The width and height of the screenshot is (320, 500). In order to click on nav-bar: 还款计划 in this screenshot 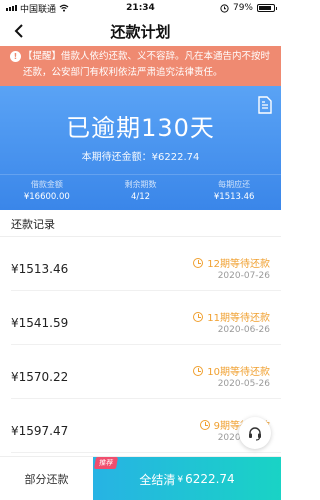, I will do `click(140, 31)`.